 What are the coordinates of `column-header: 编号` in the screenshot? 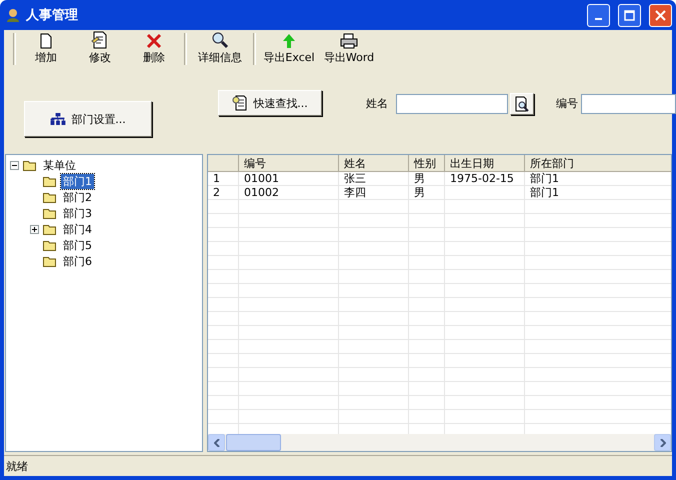 It's located at (289, 163).